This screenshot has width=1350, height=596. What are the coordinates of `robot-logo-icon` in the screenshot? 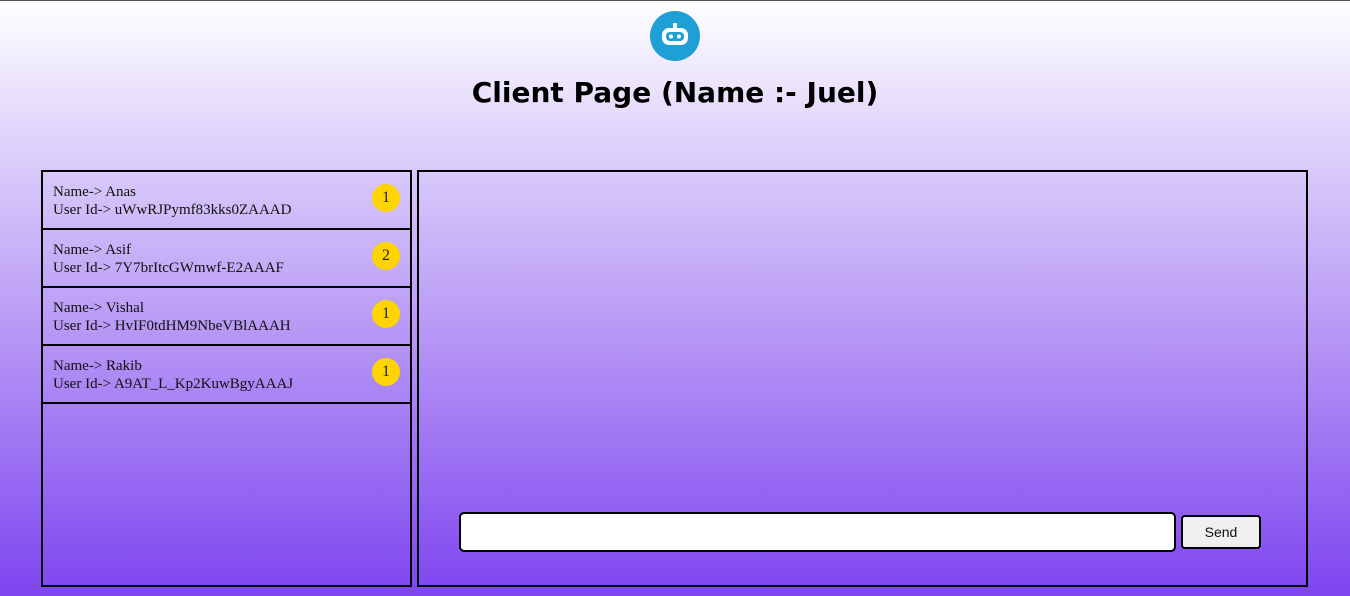 It's located at (675, 36).